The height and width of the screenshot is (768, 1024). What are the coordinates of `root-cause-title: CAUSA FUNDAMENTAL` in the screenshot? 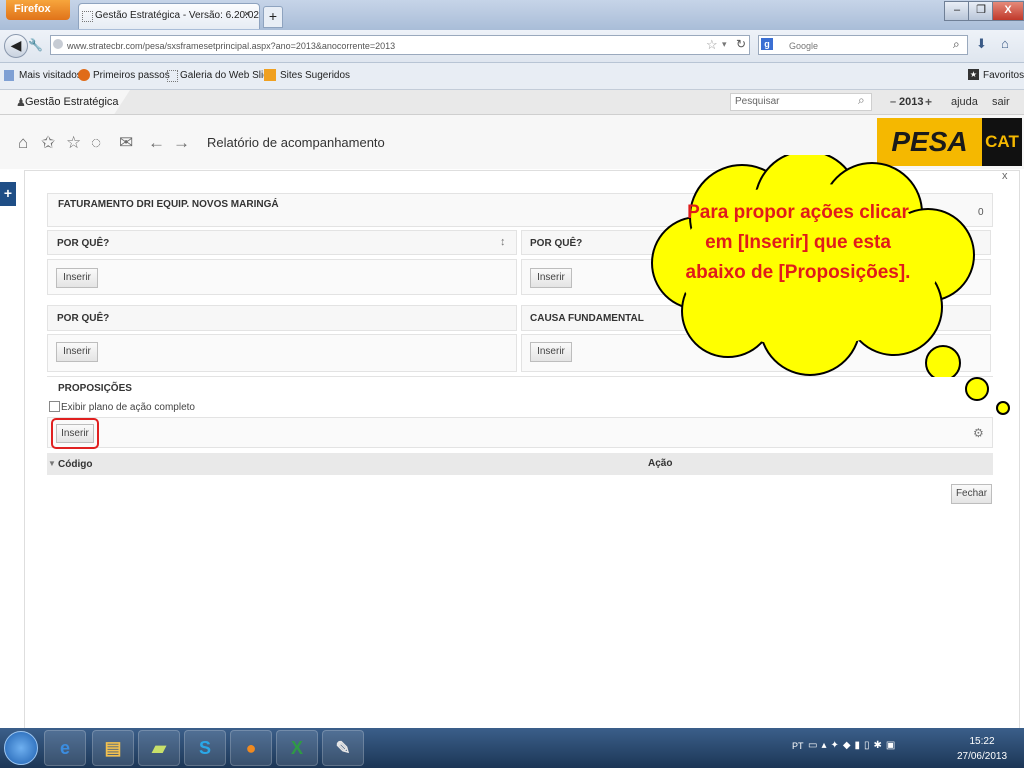 It's located at (587, 318).